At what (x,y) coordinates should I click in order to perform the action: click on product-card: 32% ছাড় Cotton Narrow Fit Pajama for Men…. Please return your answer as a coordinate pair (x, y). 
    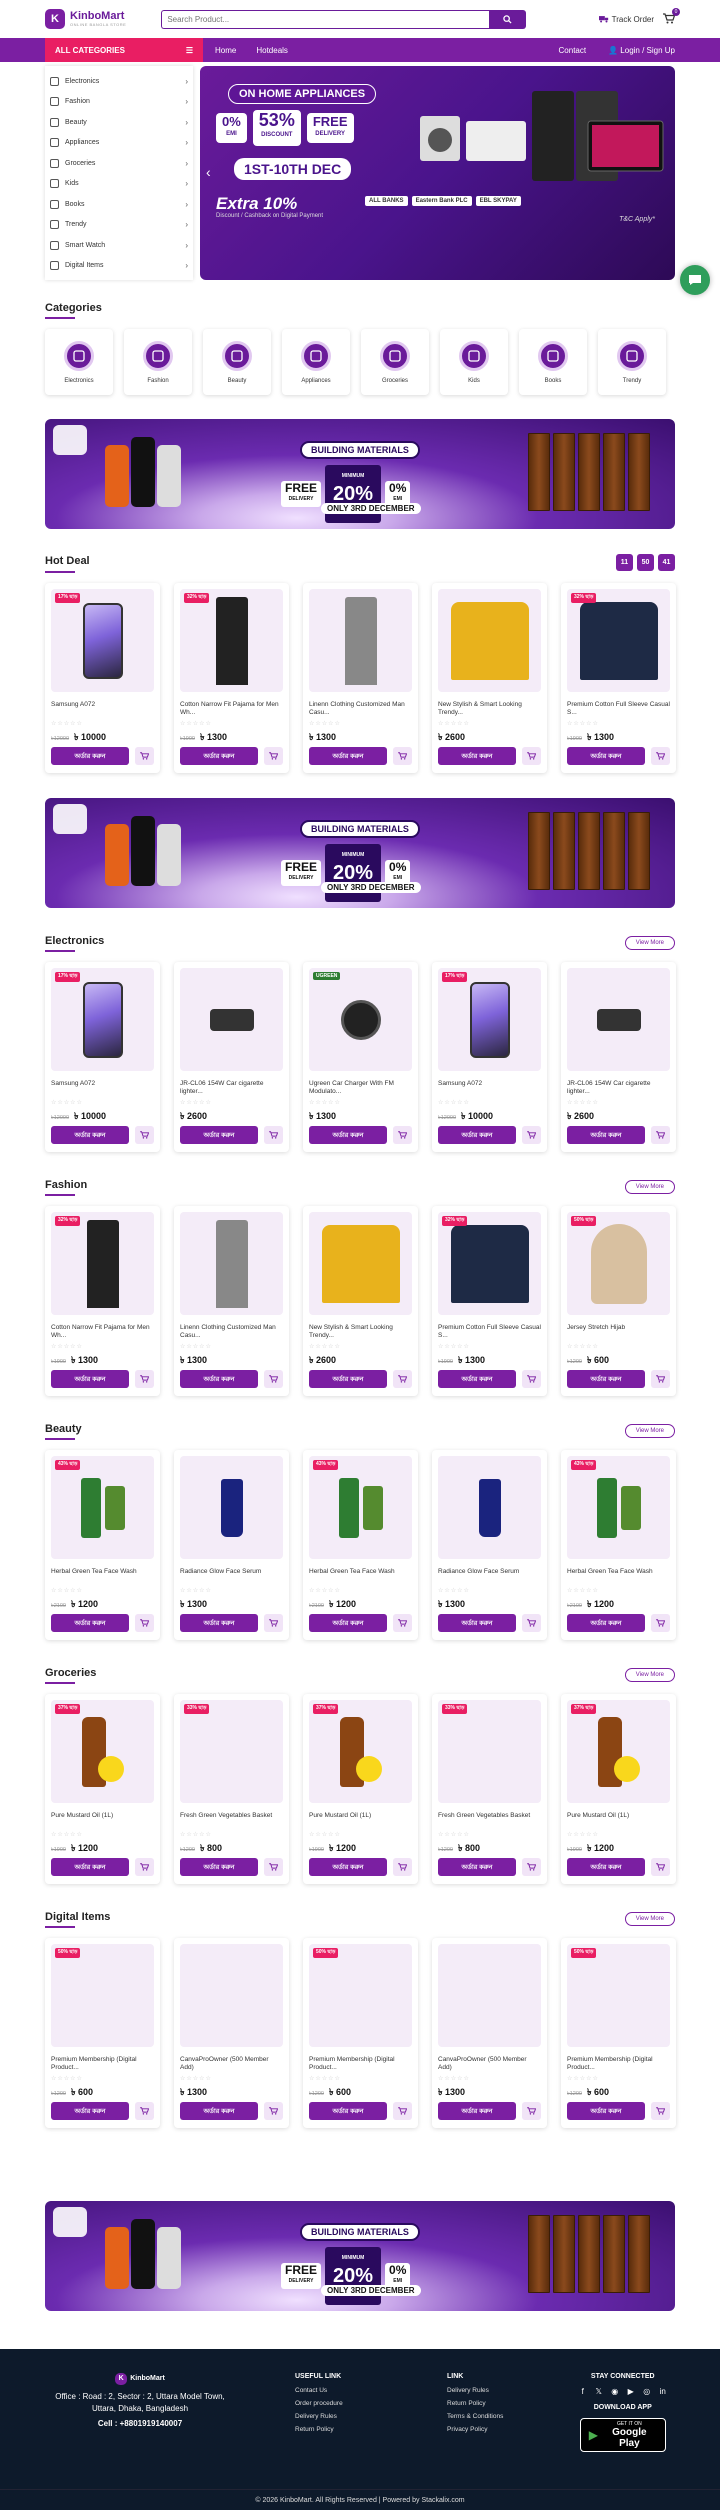
    Looking at the image, I should click on (231, 678).